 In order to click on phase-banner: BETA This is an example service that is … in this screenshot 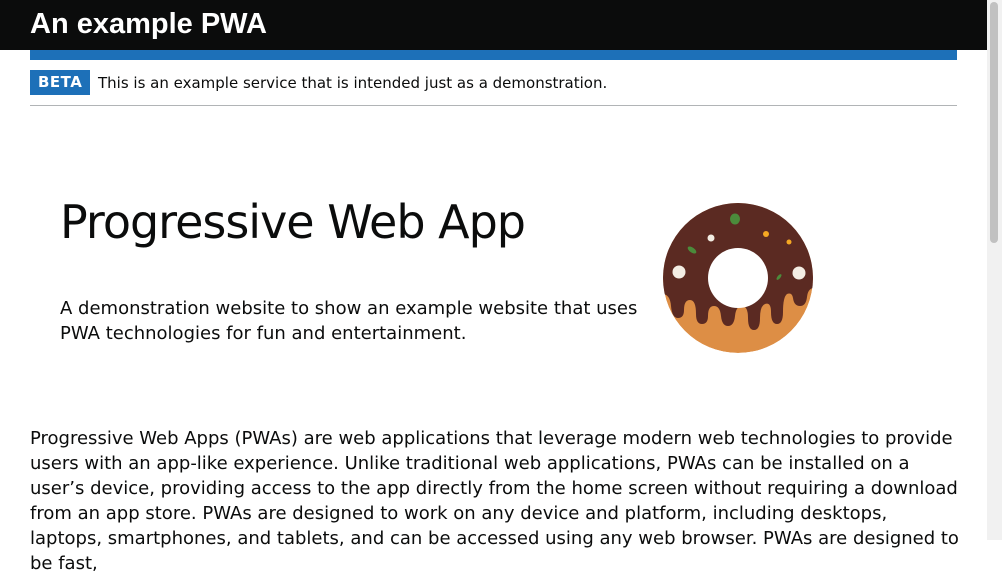, I will do `click(493, 83)`.